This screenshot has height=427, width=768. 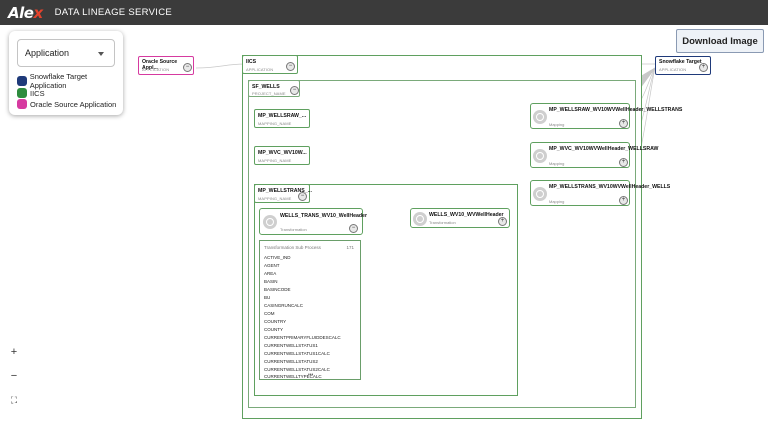 I want to click on legend-label: IICS, so click(x=37, y=93).